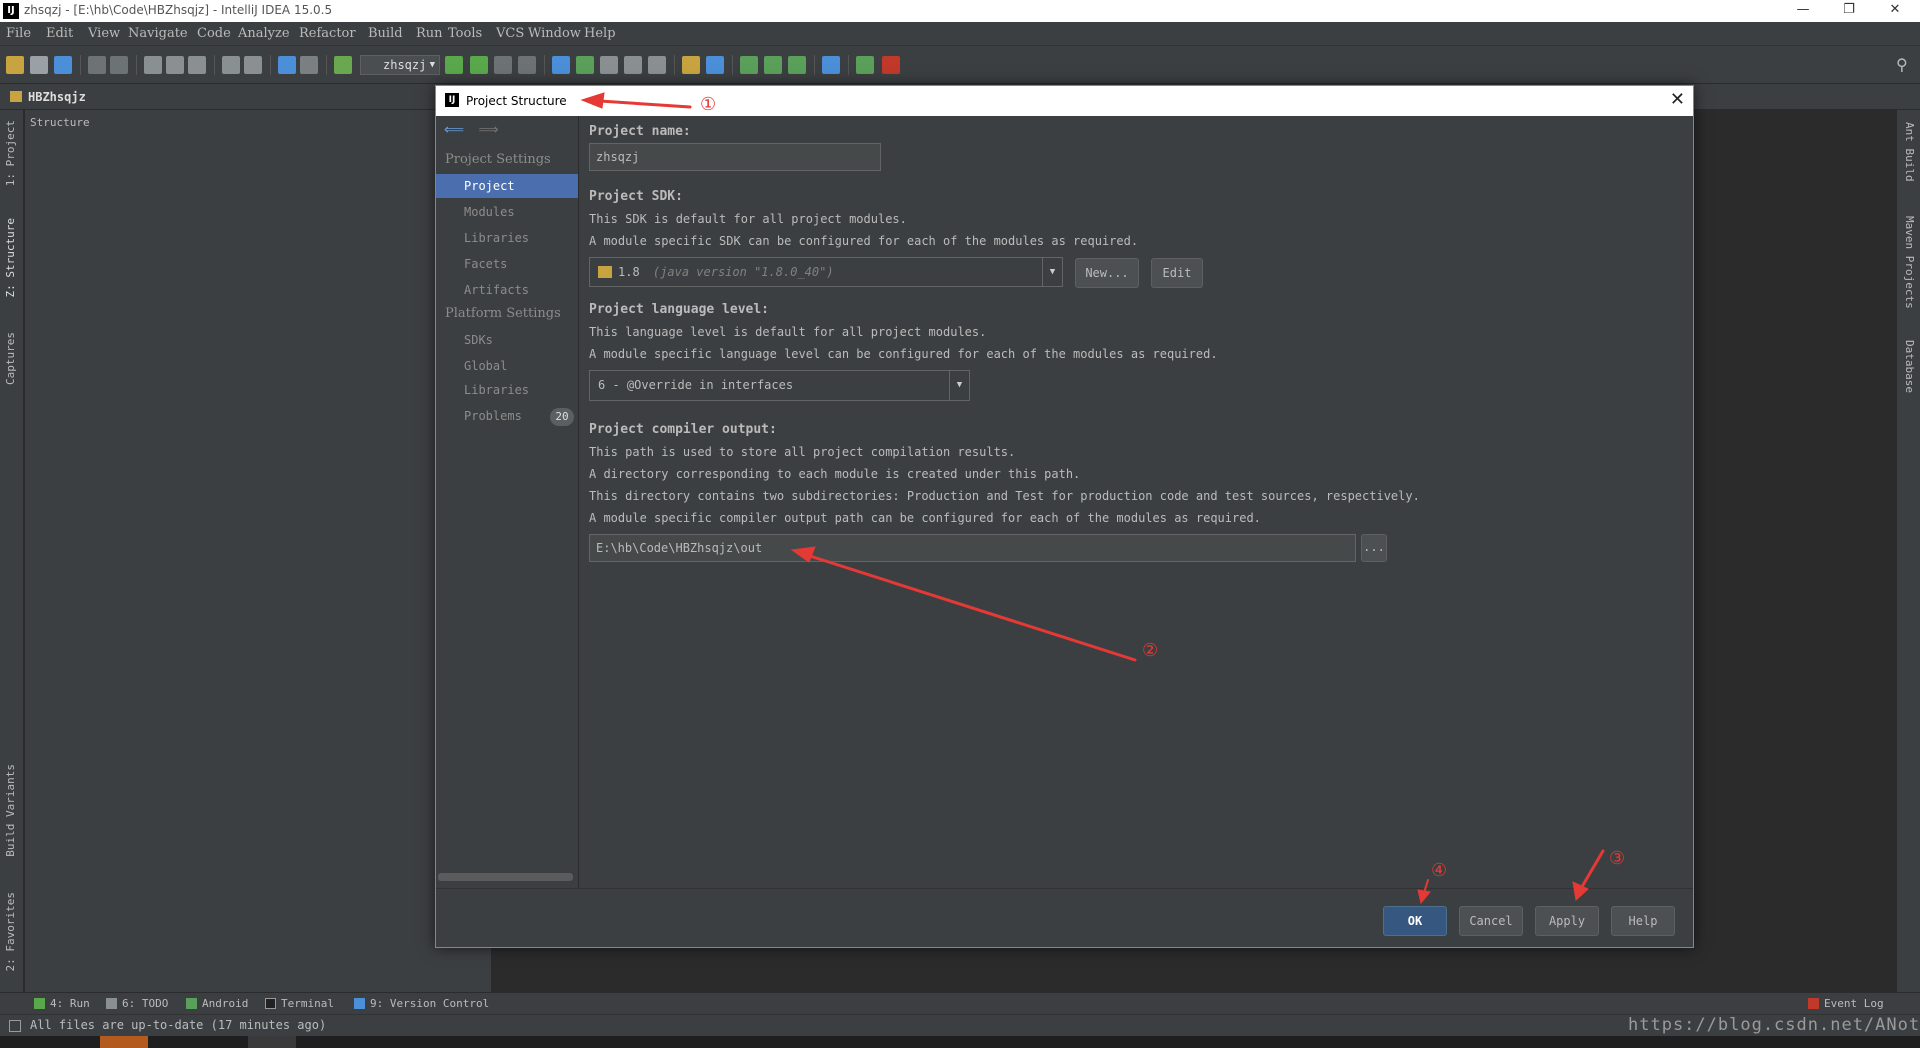  I want to click on nav-item-facets: Facets, so click(507, 264).